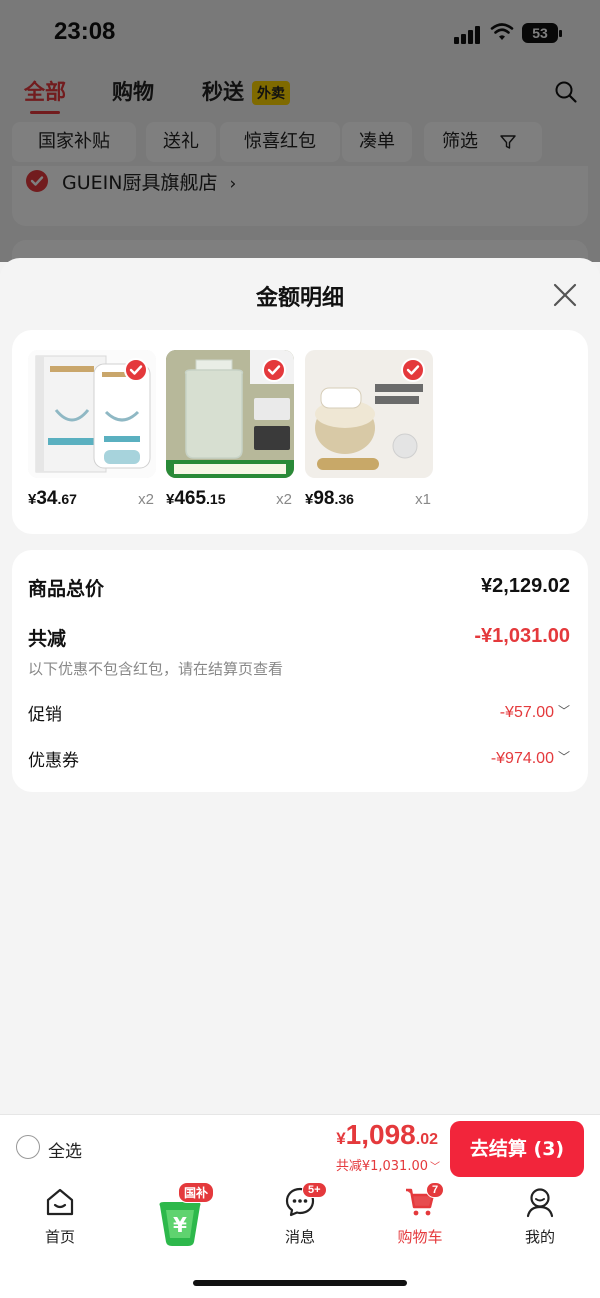  I want to click on product-item: ¥98.36 x1, so click(369, 430).